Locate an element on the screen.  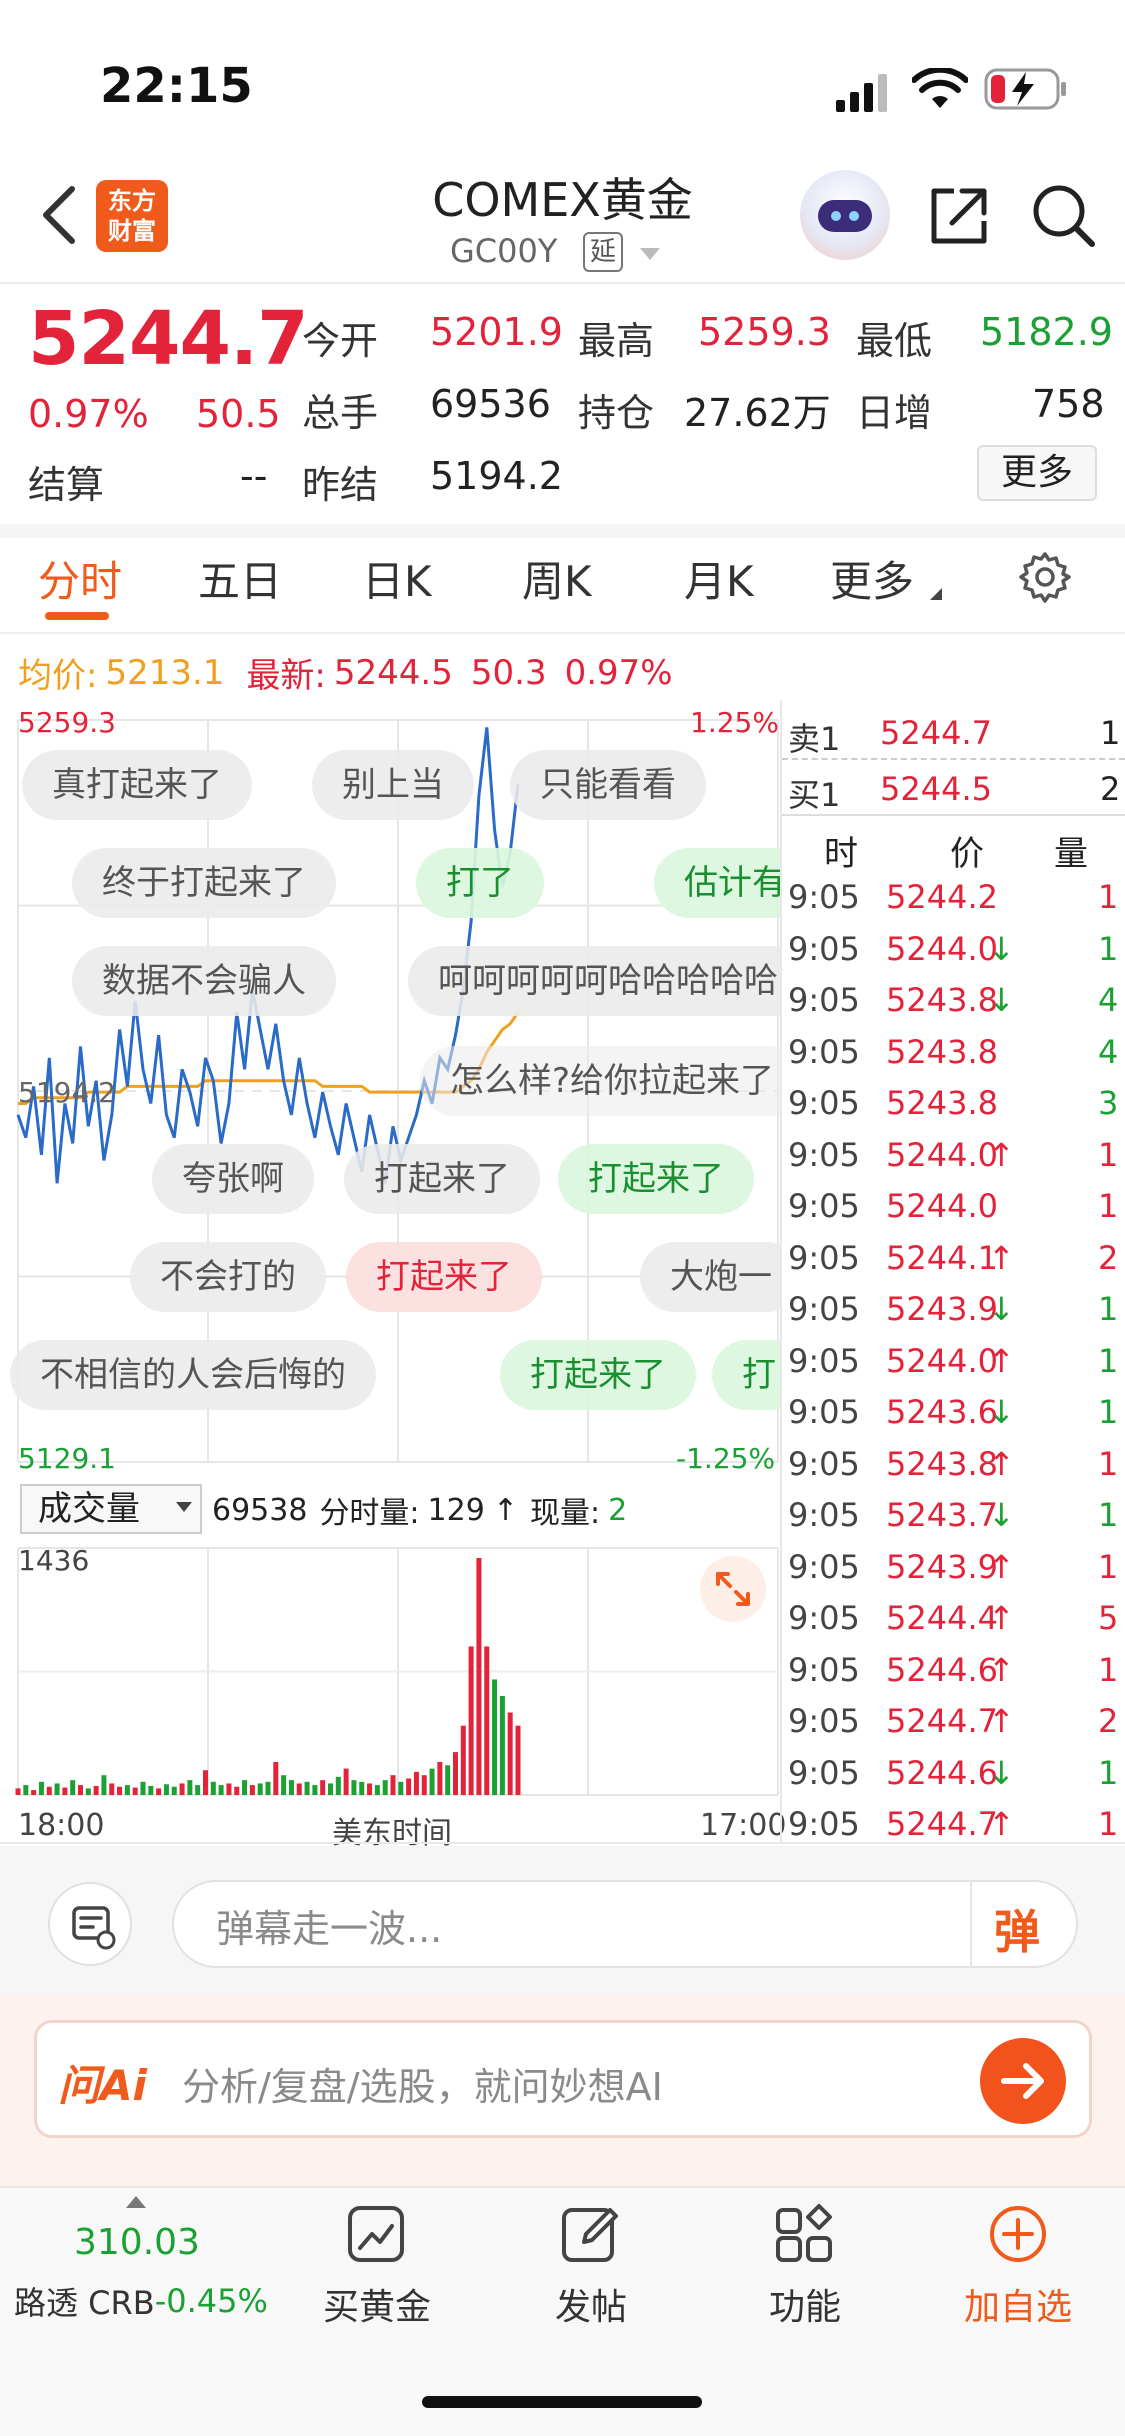
add-watchlist-icon is located at coordinates (1018, 2234).